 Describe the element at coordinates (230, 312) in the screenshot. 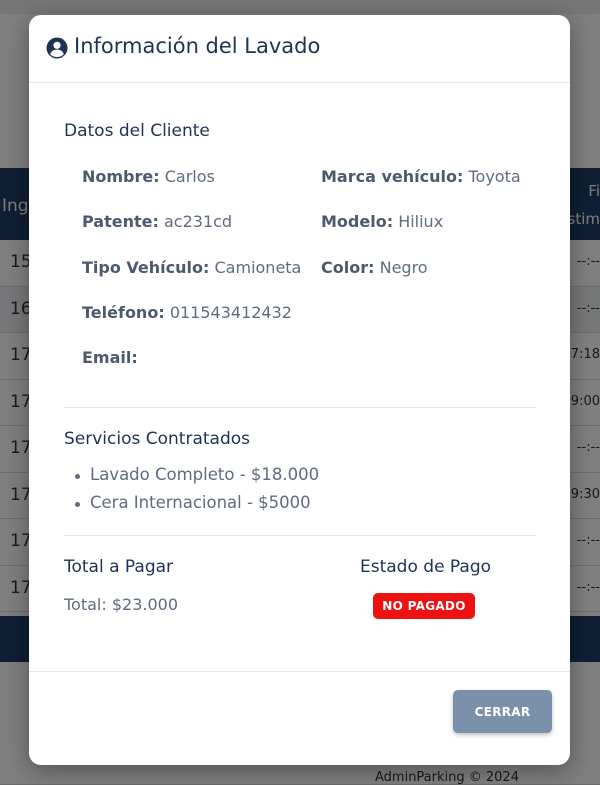

I see `field-value: 011543412432` at that location.